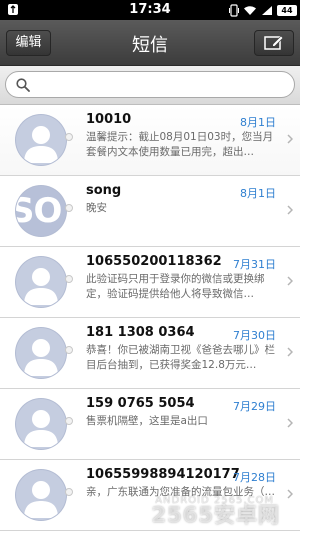 The width and height of the screenshot is (320, 533). What do you see at coordinates (163, 474) in the screenshot?
I see `message-sender: 10655998894120177` at bounding box center [163, 474].